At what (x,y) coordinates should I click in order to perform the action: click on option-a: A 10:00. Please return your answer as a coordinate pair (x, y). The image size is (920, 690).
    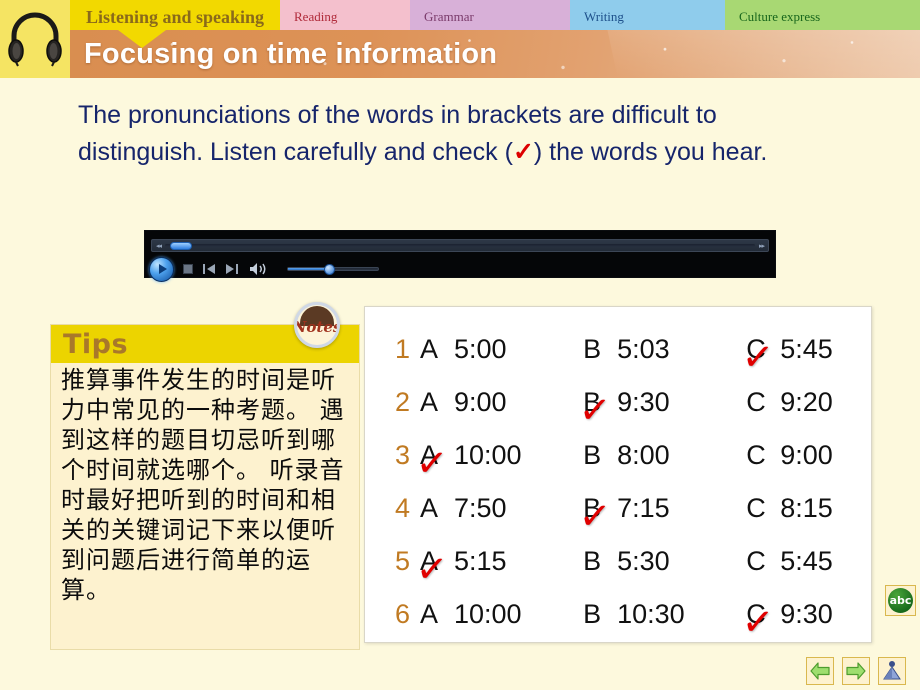
    Looking at the image, I should click on (501, 614).